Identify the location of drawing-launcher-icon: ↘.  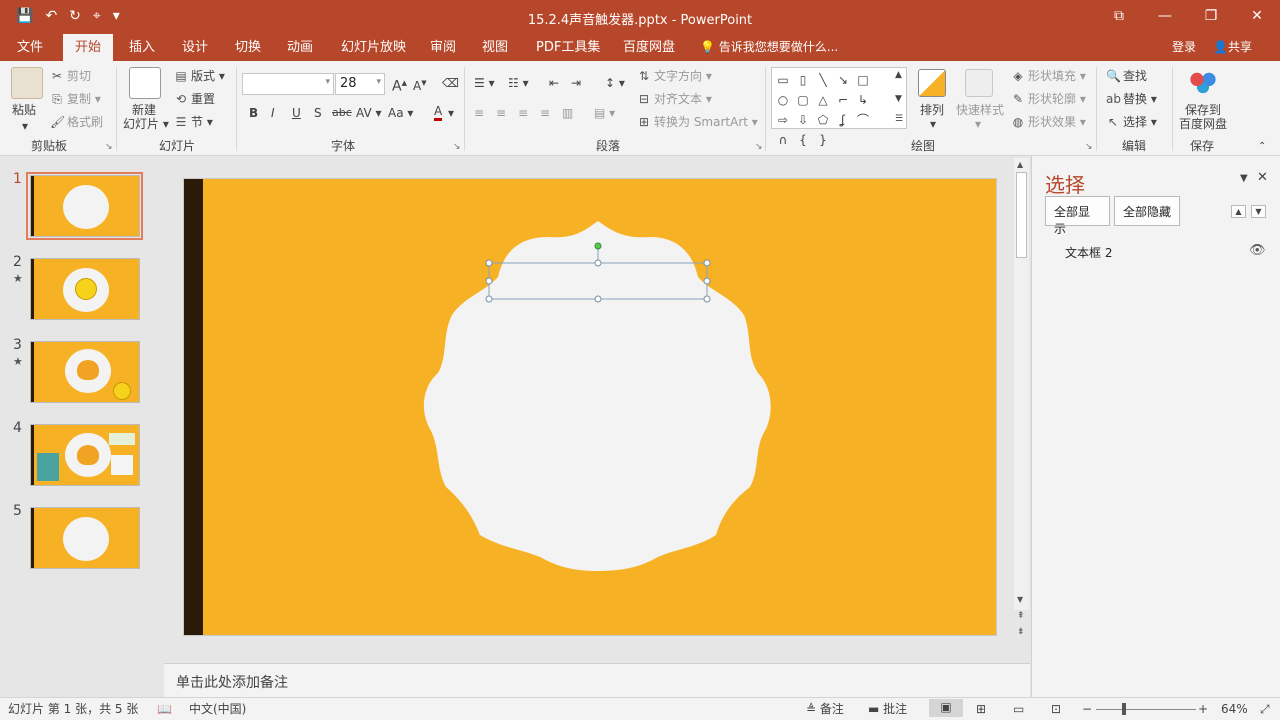
(1089, 147).